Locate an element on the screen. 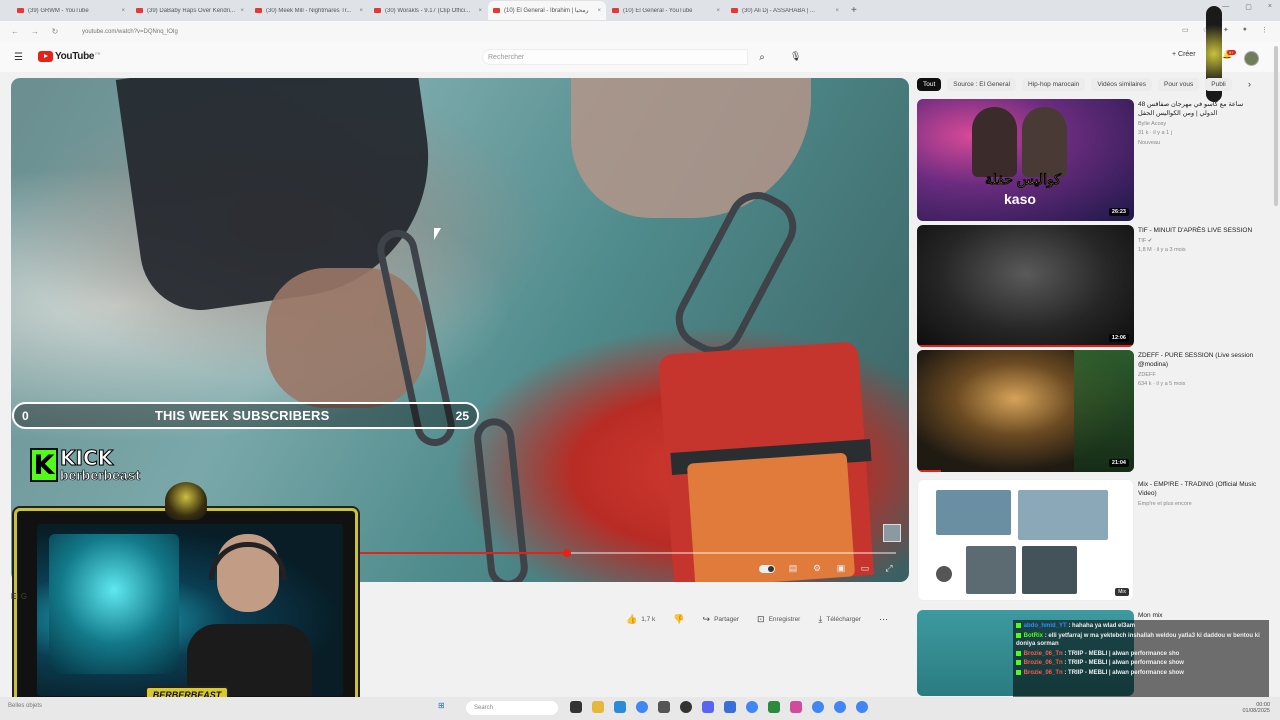 This screenshot has width=1280, height=720. video-thumbnail: 12:06 is located at coordinates (1025, 286).